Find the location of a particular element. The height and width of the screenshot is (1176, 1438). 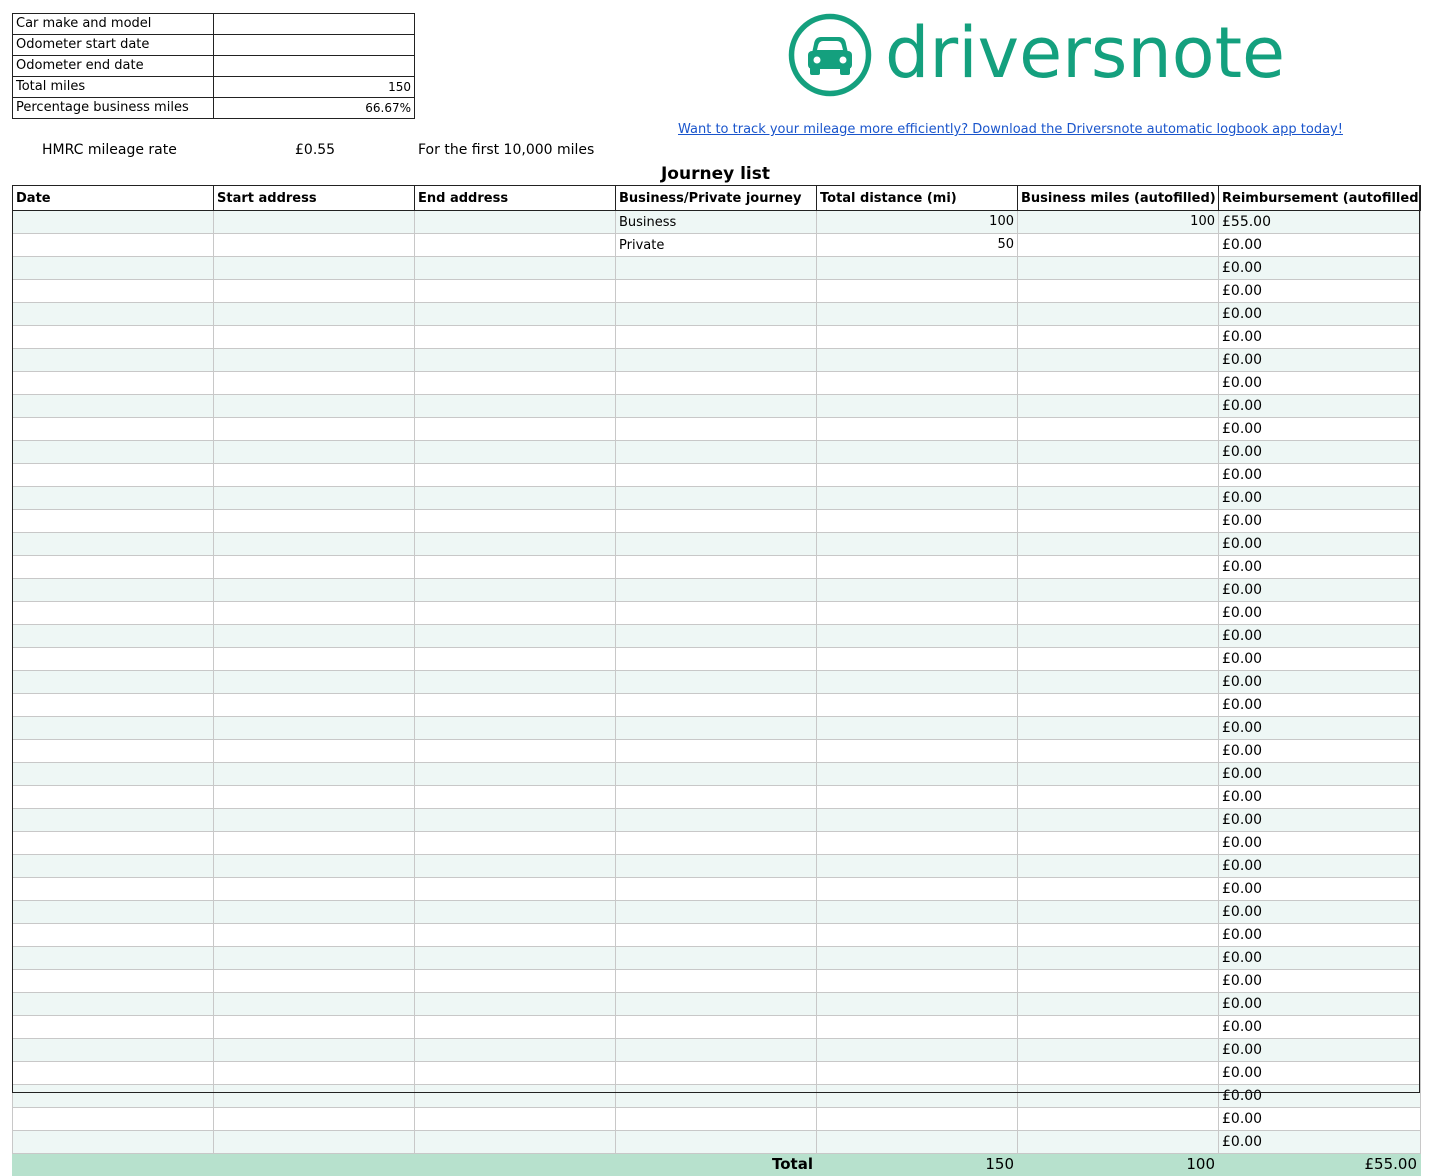

distance-cell: 100 is located at coordinates (917, 222).